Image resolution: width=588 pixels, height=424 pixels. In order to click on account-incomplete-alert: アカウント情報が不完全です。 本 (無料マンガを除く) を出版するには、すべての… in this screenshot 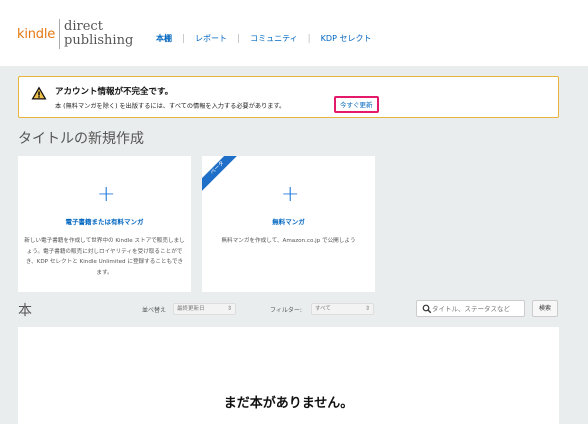, I will do `click(288, 97)`.